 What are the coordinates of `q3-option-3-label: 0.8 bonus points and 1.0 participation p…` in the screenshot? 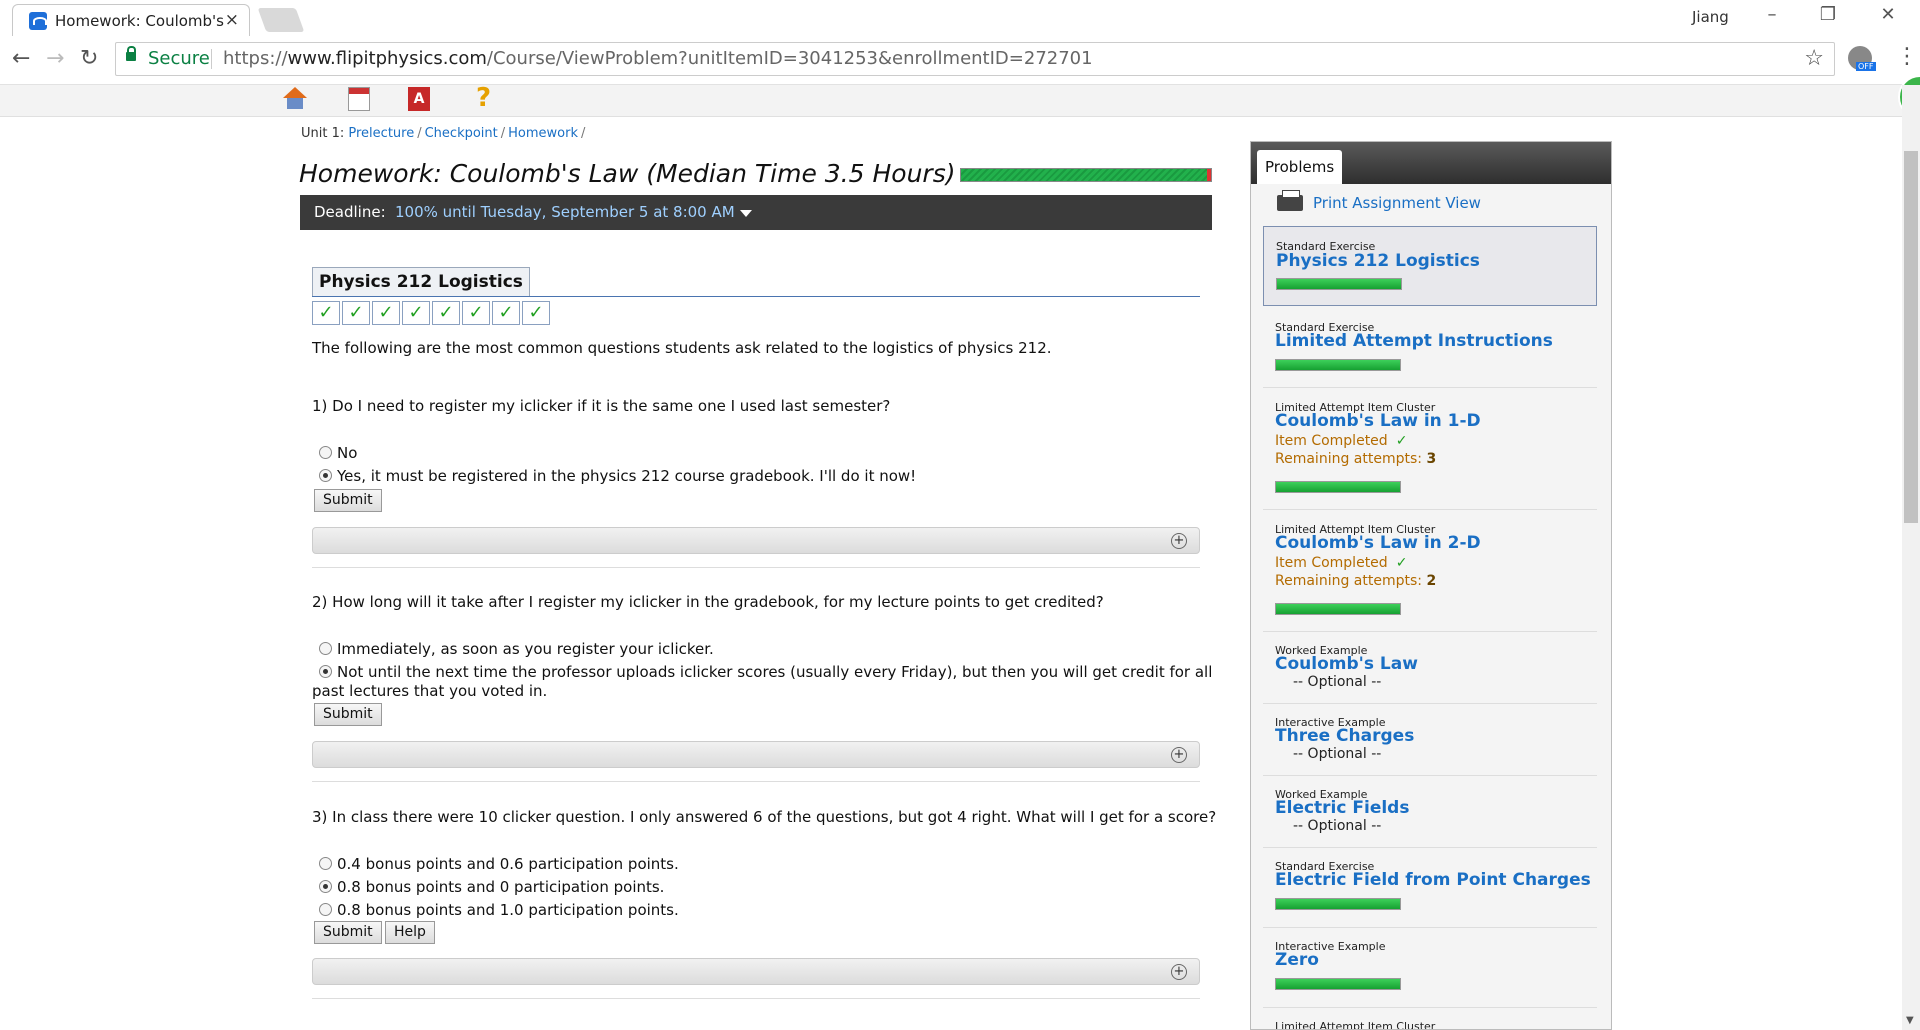 It's located at (508, 910).